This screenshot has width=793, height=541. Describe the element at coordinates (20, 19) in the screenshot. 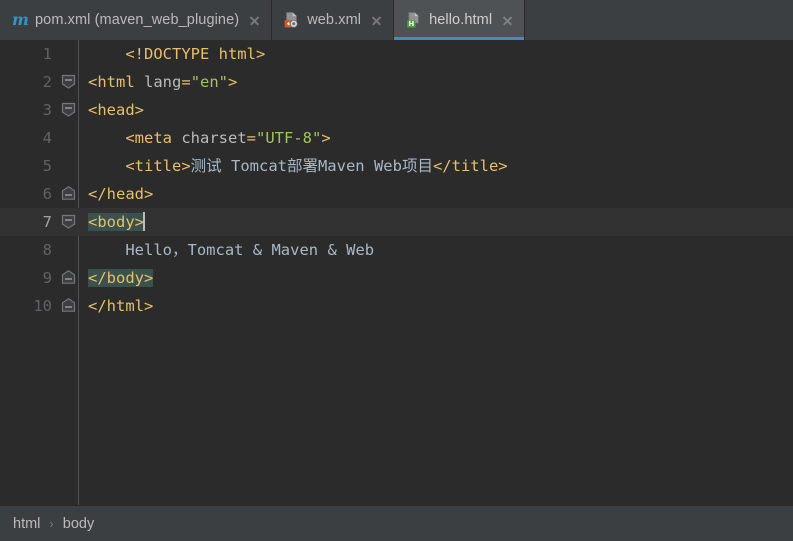

I see `maven-icon: m` at that location.